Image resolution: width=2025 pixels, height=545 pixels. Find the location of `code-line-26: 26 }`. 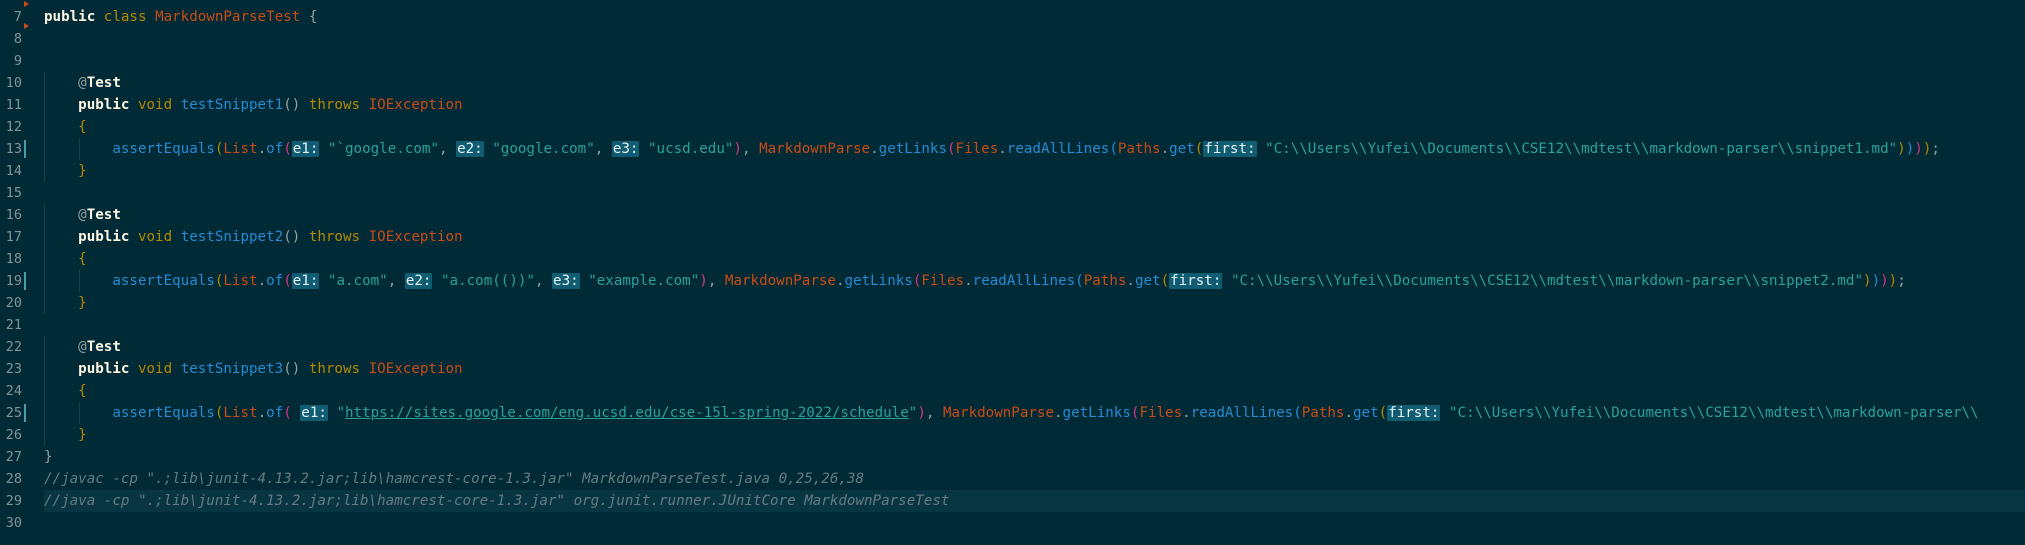

code-line-26: 26 } is located at coordinates (1012, 435).